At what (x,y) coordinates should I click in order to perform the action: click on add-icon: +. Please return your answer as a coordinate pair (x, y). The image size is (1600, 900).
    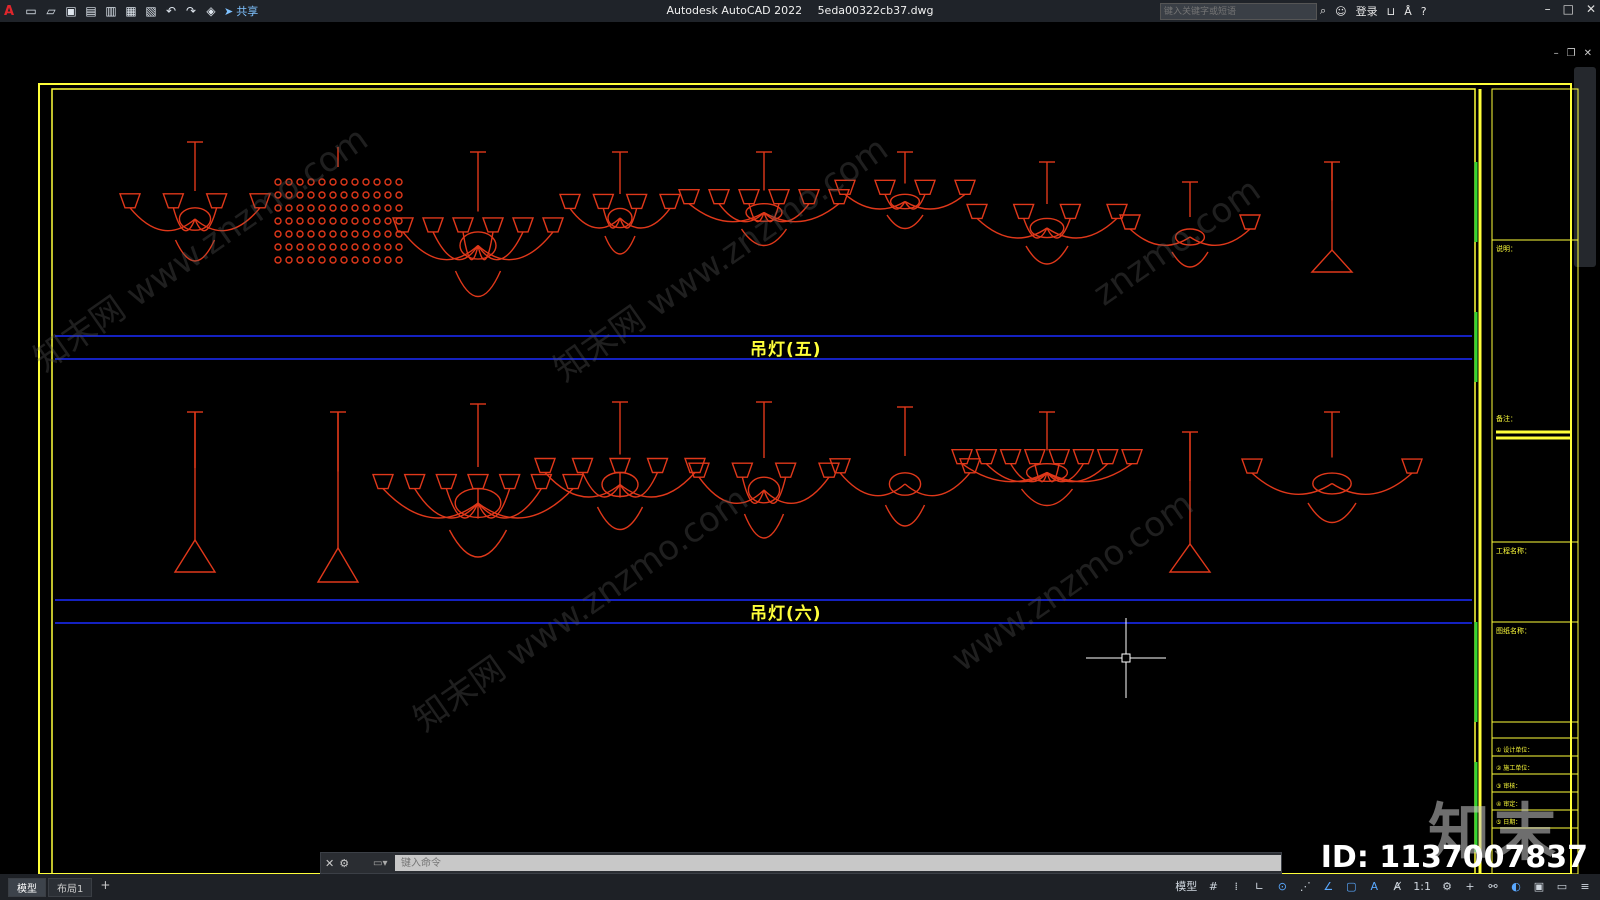
    Looking at the image, I should click on (1470, 886).